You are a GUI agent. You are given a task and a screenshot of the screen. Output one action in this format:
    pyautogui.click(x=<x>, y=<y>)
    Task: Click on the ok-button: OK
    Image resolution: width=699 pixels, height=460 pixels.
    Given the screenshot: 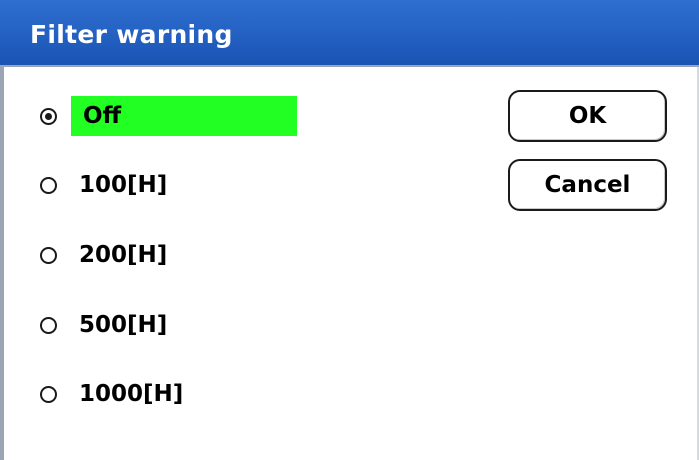 What is the action you would take?
    pyautogui.click(x=587, y=116)
    